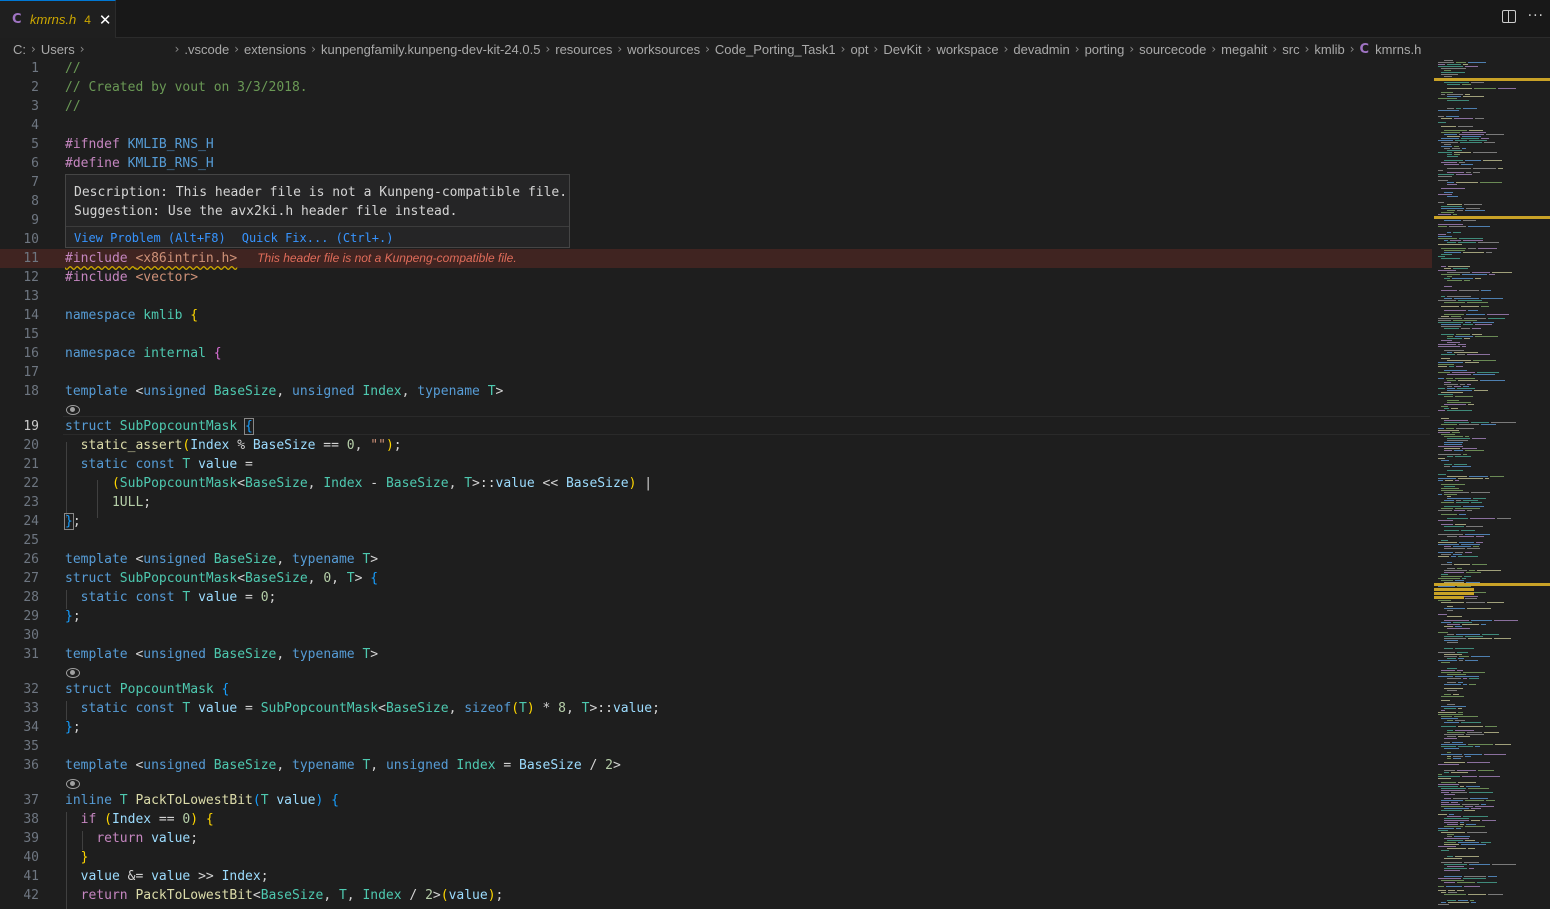  I want to click on code-line: 37 inline T PackToLowestBit(T value) {, so click(181, 800).